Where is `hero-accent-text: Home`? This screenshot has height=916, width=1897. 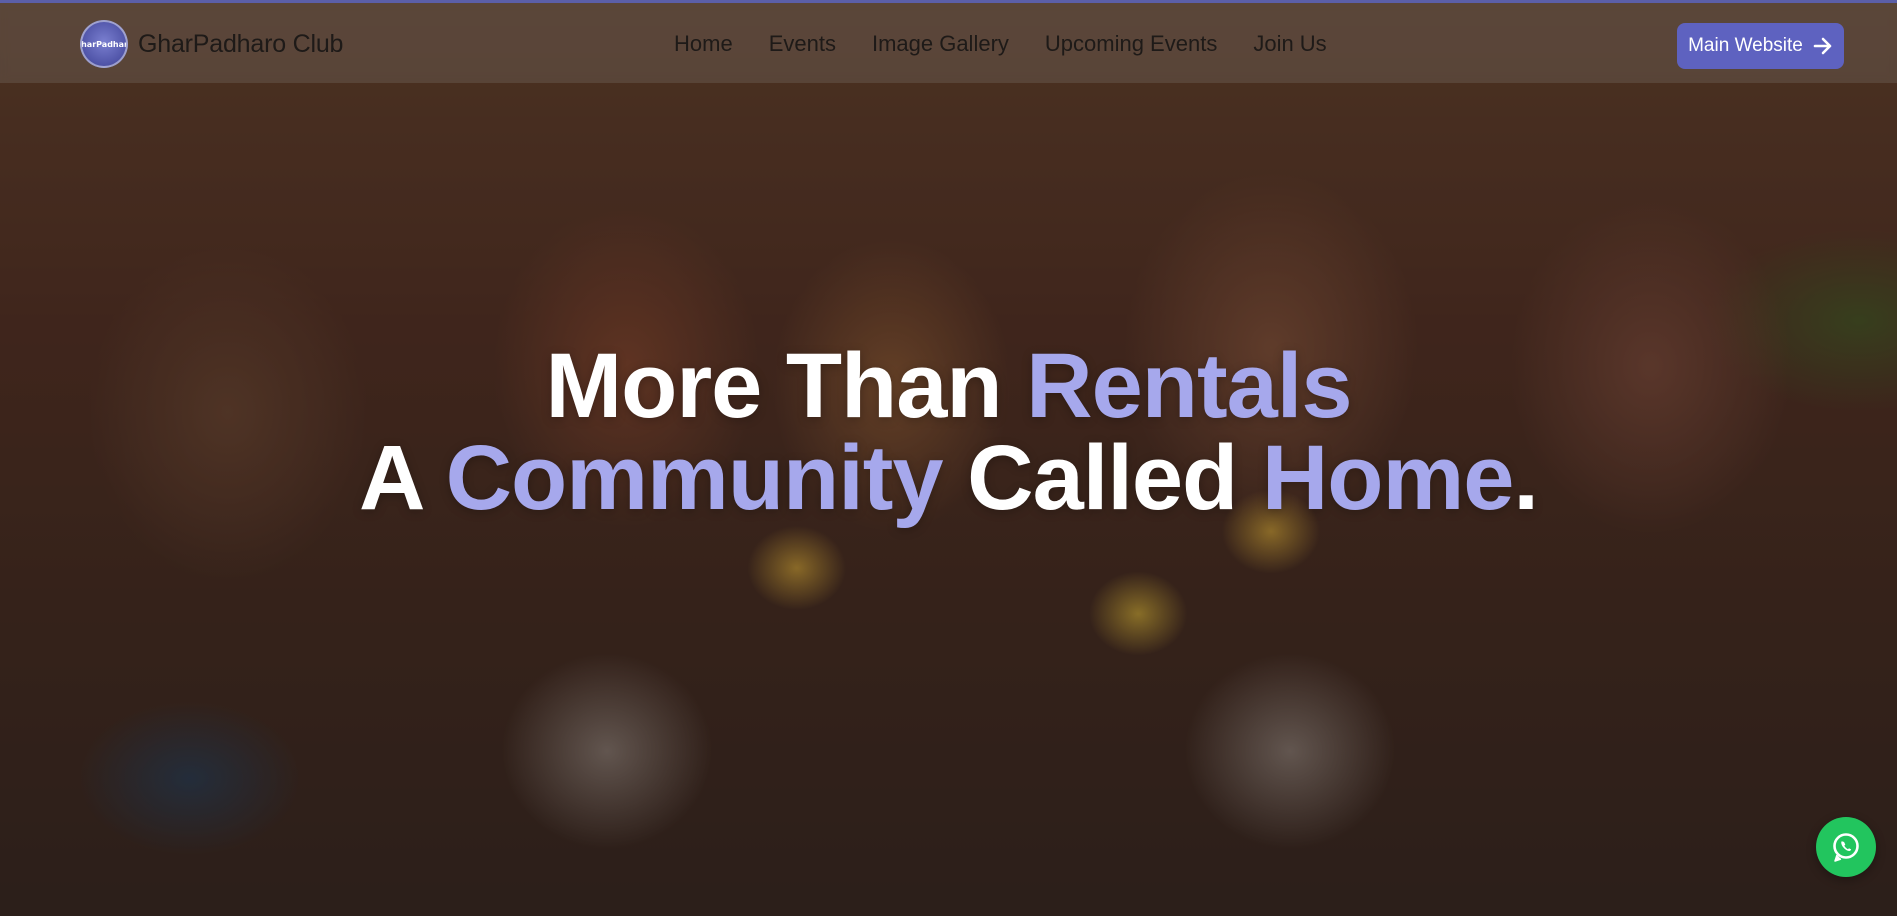 hero-accent-text: Home is located at coordinates (1388, 478).